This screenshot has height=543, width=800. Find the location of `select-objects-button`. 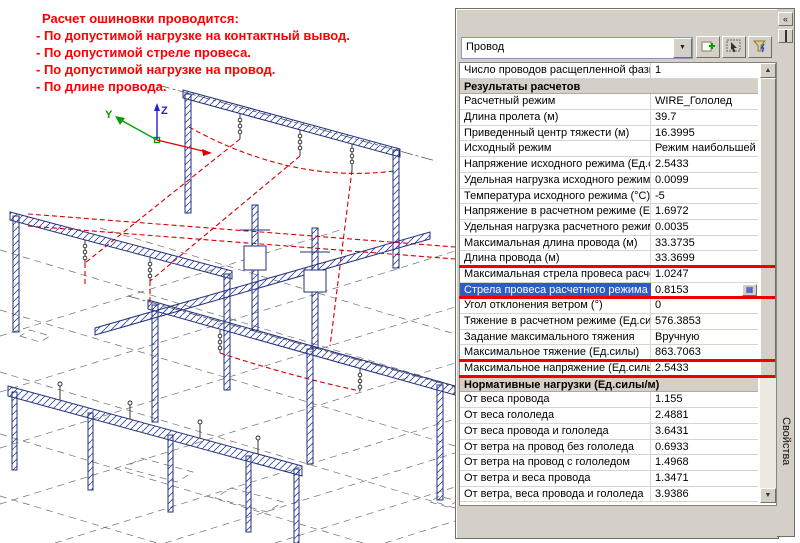

select-objects-button is located at coordinates (734, 47).